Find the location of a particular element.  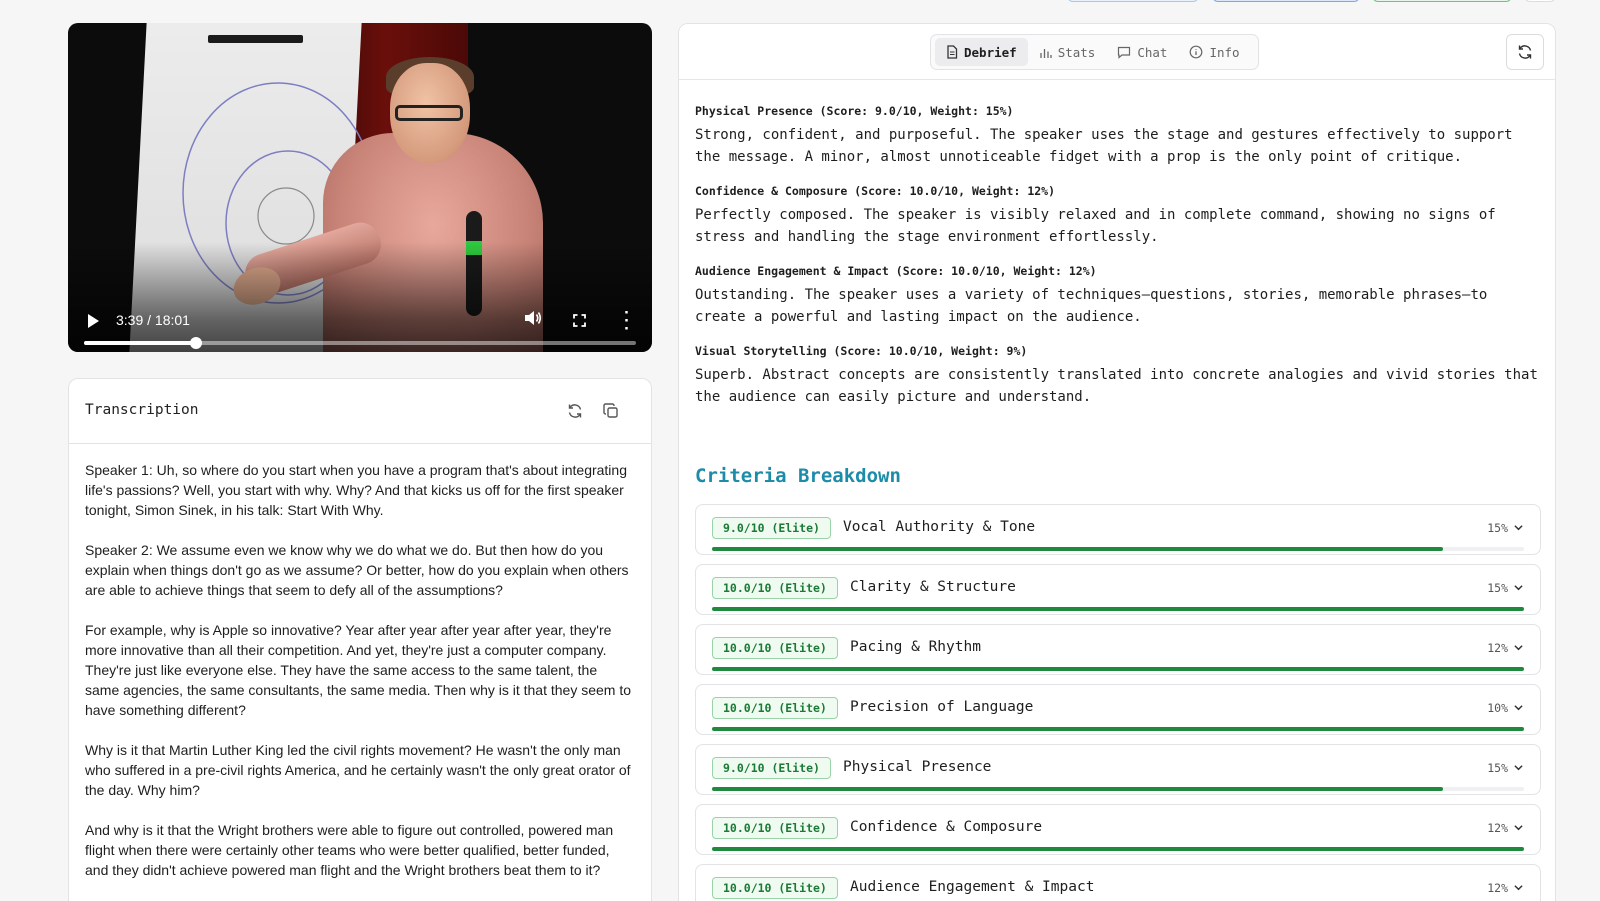

document-icon is located at coordinates (952, 52).